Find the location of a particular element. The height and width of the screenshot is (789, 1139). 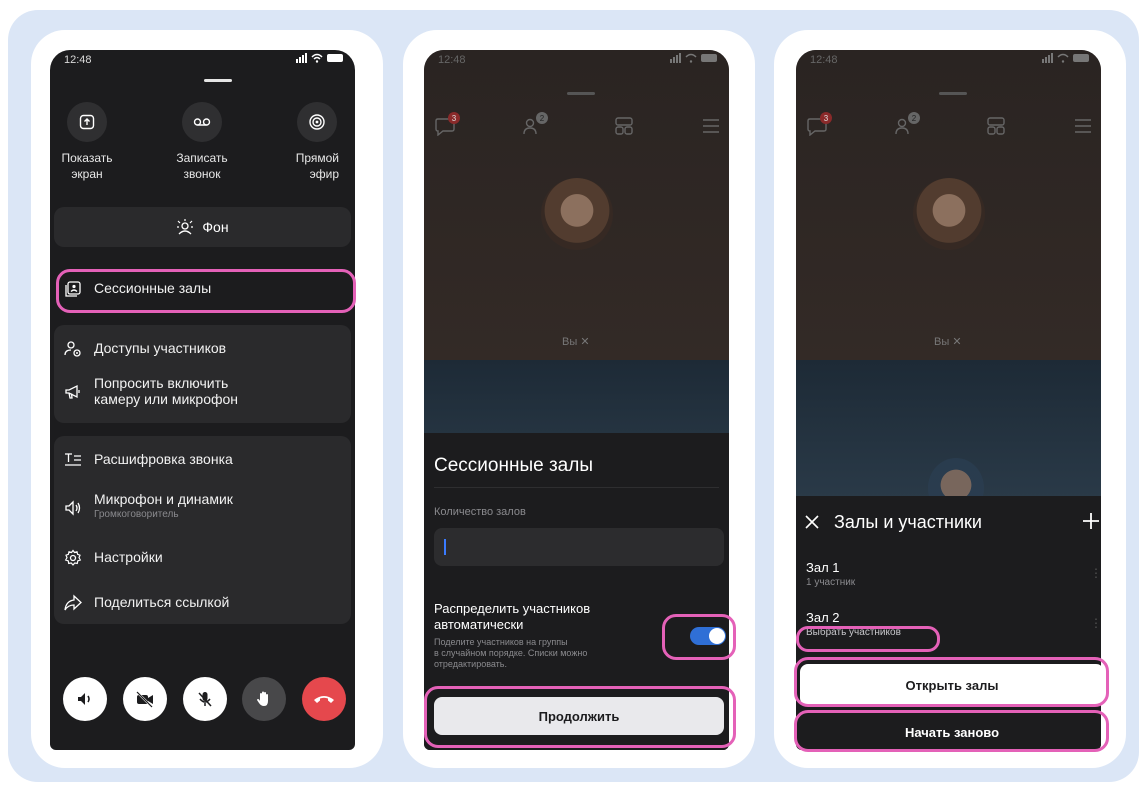

mic-toggle-button is located at coordinates (205, 699).